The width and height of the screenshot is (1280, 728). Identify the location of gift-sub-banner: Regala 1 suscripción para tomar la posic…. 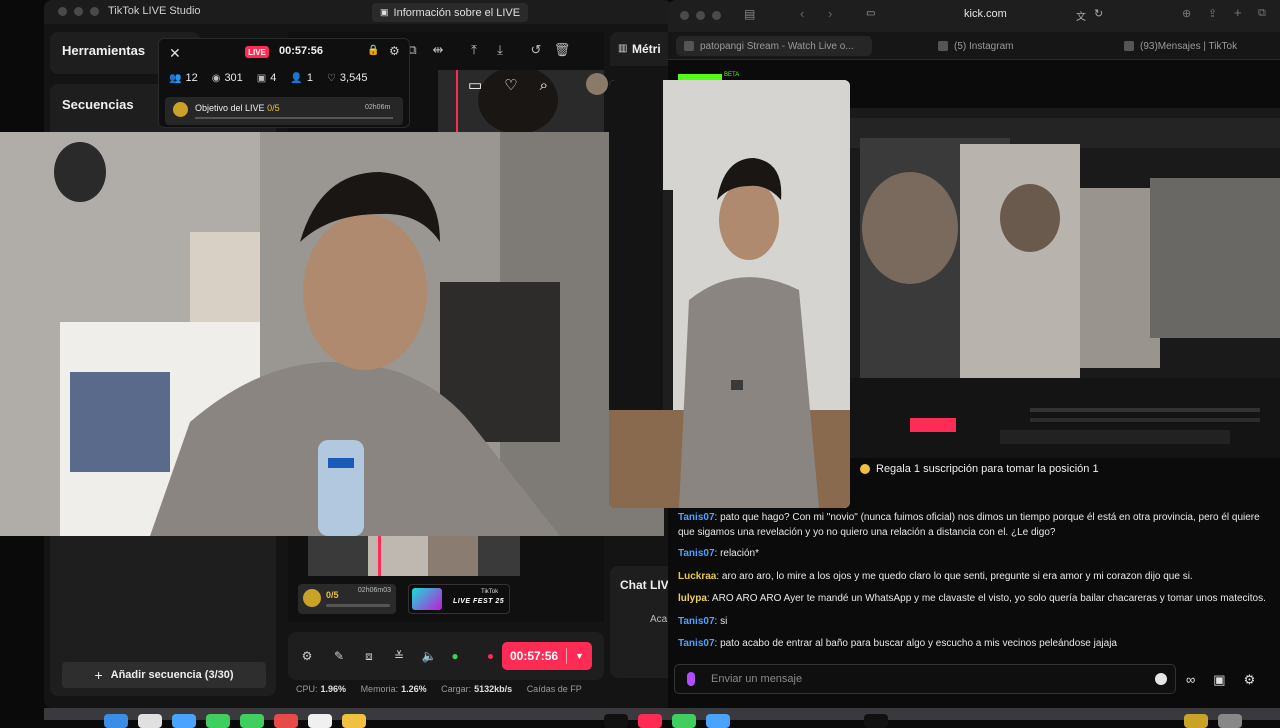
(1065, 469).